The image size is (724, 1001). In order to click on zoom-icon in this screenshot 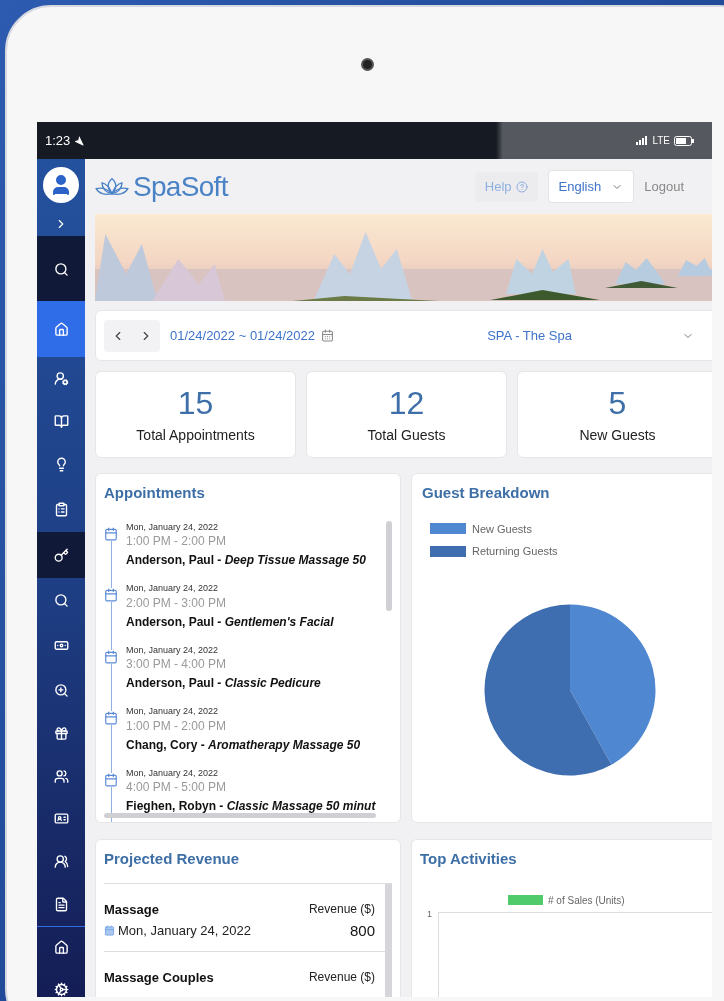, I will do `click(61, 690)`.